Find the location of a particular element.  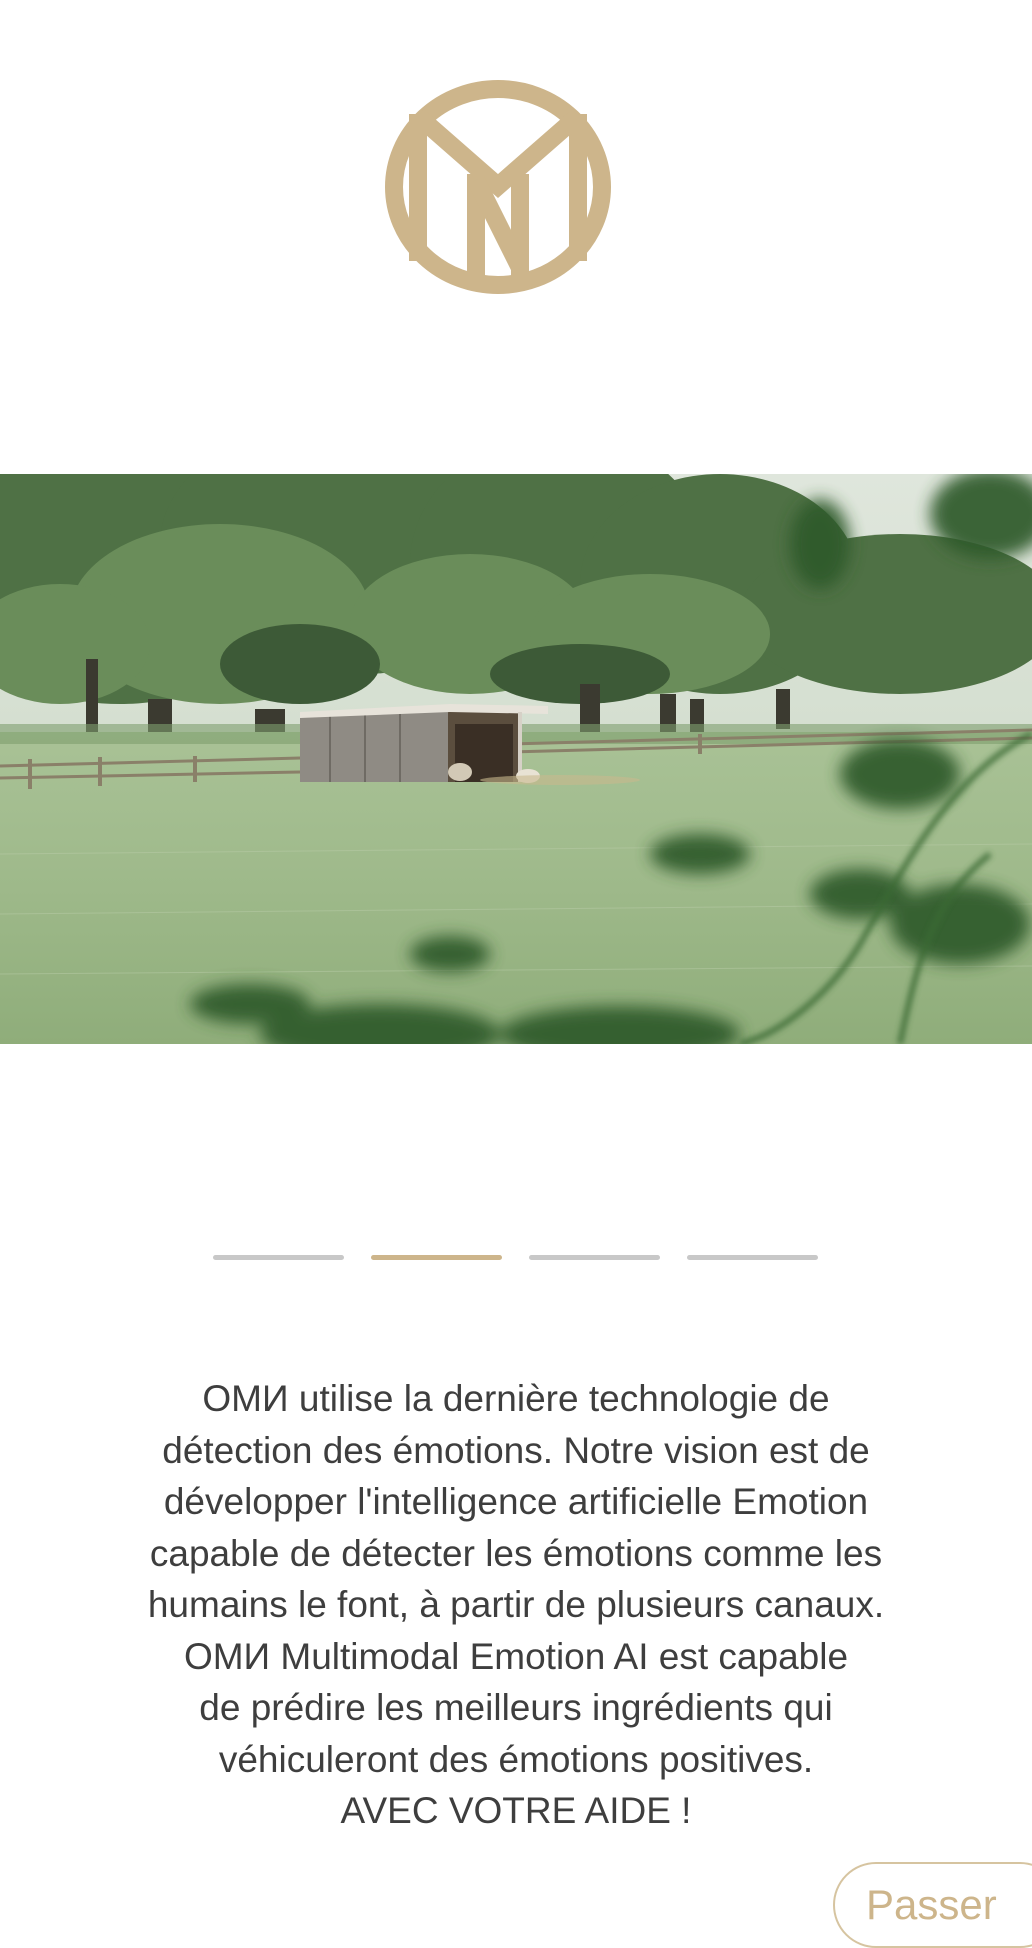

description-line: AVEC VOTRE AIDE ! is located at coordinates (516, 1810).